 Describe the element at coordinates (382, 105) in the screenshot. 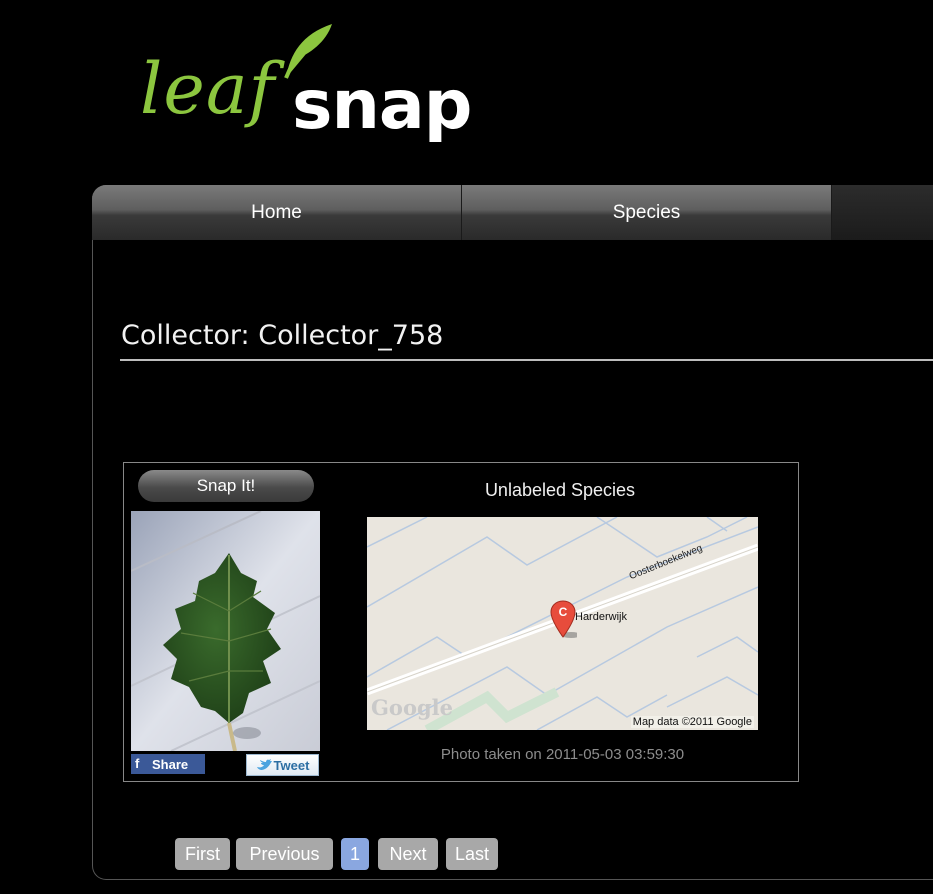

I see `logo-text-snap: snap` at that location.